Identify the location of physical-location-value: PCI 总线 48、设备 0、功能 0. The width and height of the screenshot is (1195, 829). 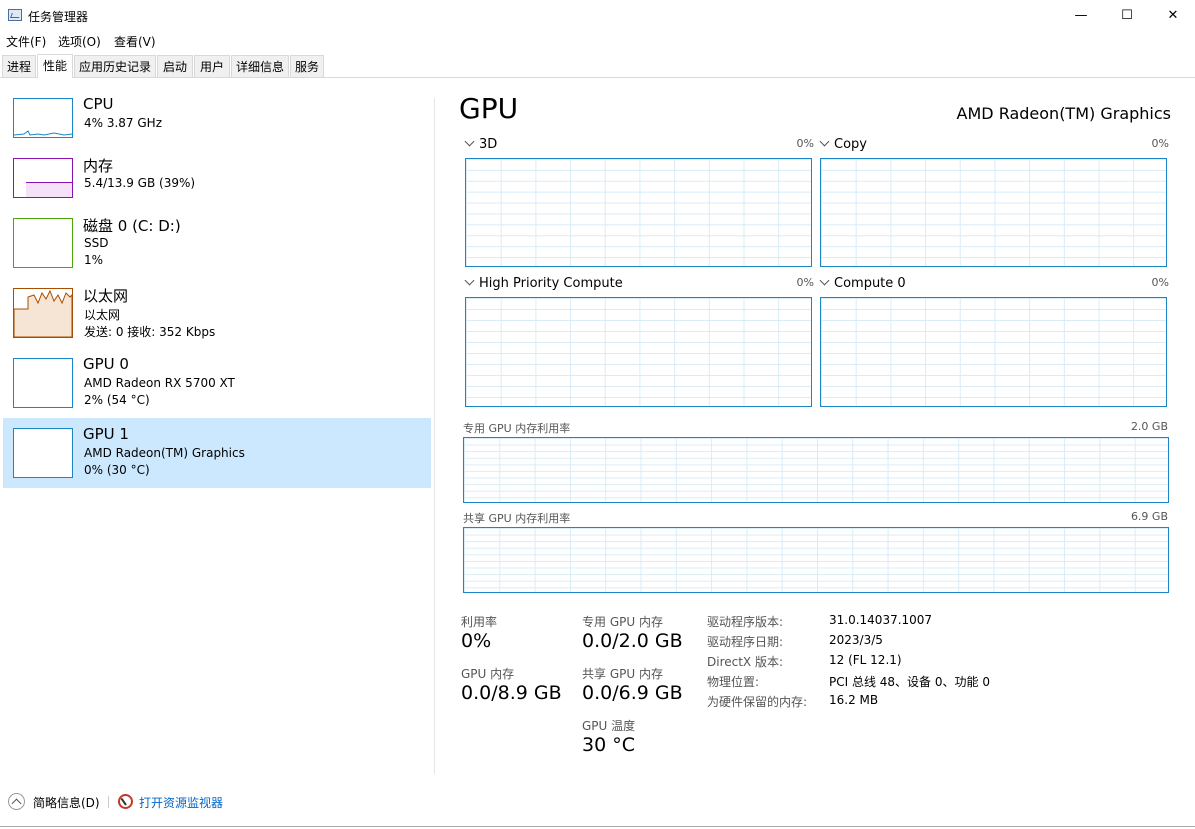
(909, 682).